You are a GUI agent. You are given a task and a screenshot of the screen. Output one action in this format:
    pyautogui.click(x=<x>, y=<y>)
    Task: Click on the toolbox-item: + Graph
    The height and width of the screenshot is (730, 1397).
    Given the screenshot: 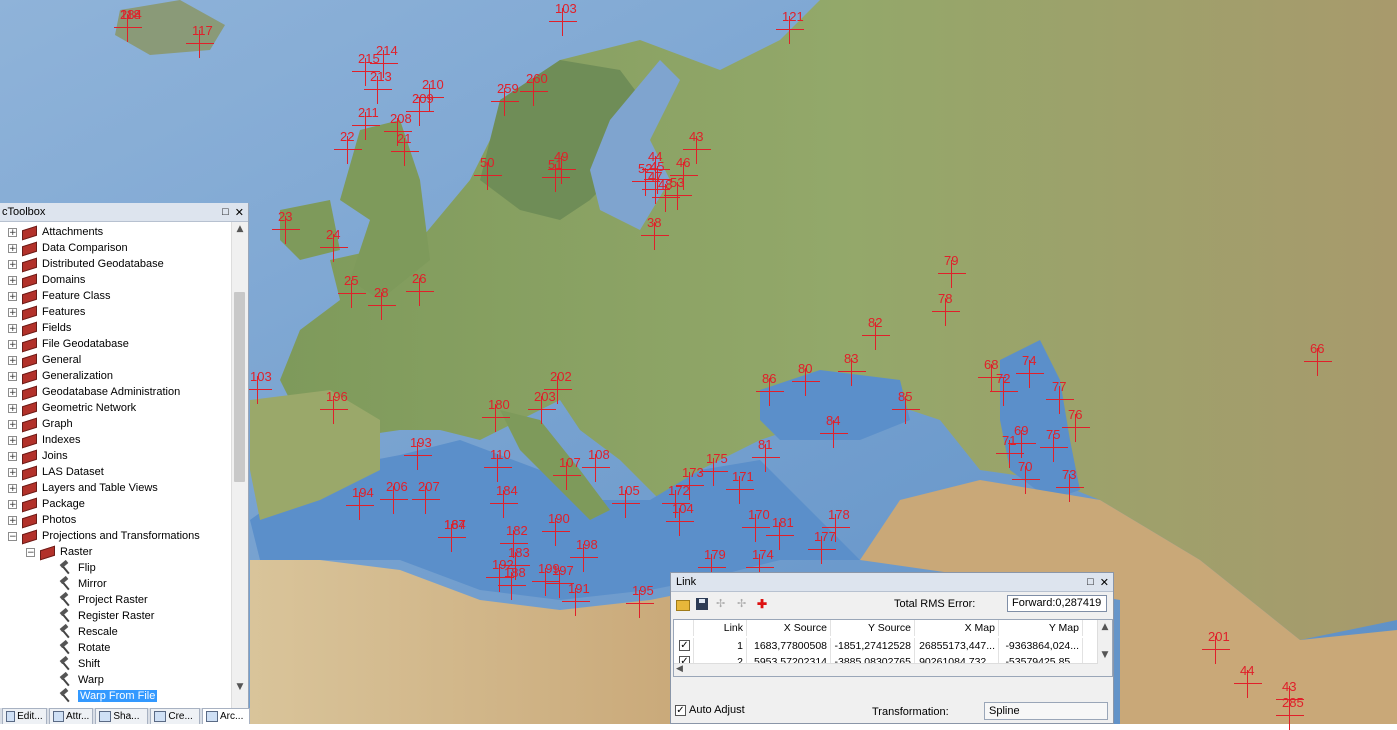 What is the action you would take?
    pyautogui.click(x=40, y=424)
    